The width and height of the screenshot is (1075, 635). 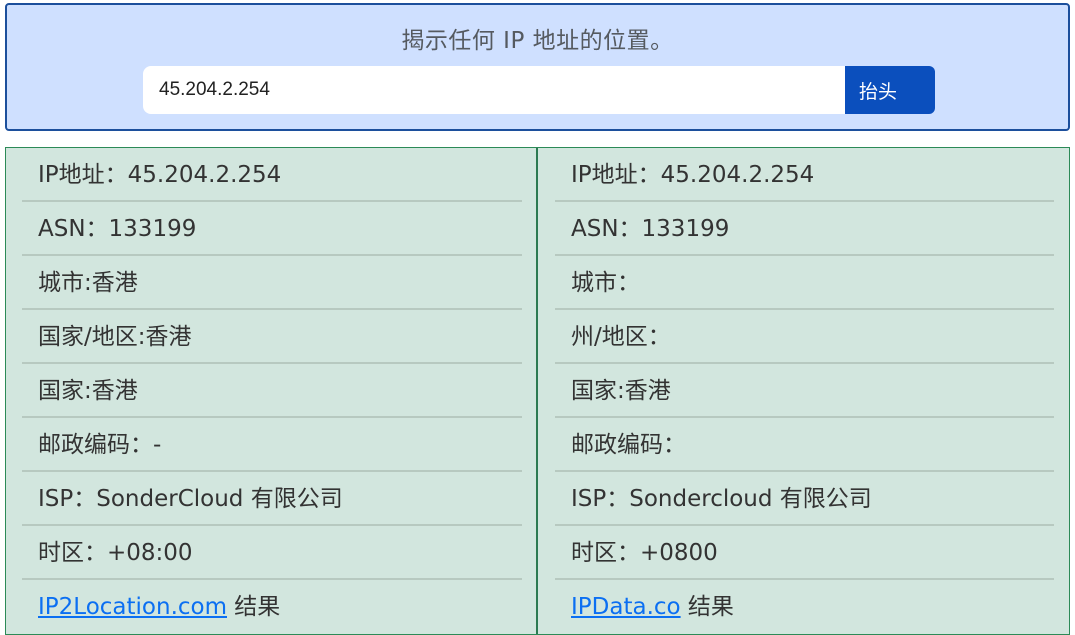 What do you see at coordinates (272, 283) in the screenshot?
I see `city-row: 城市:香港` at bounding box center [272, 283].